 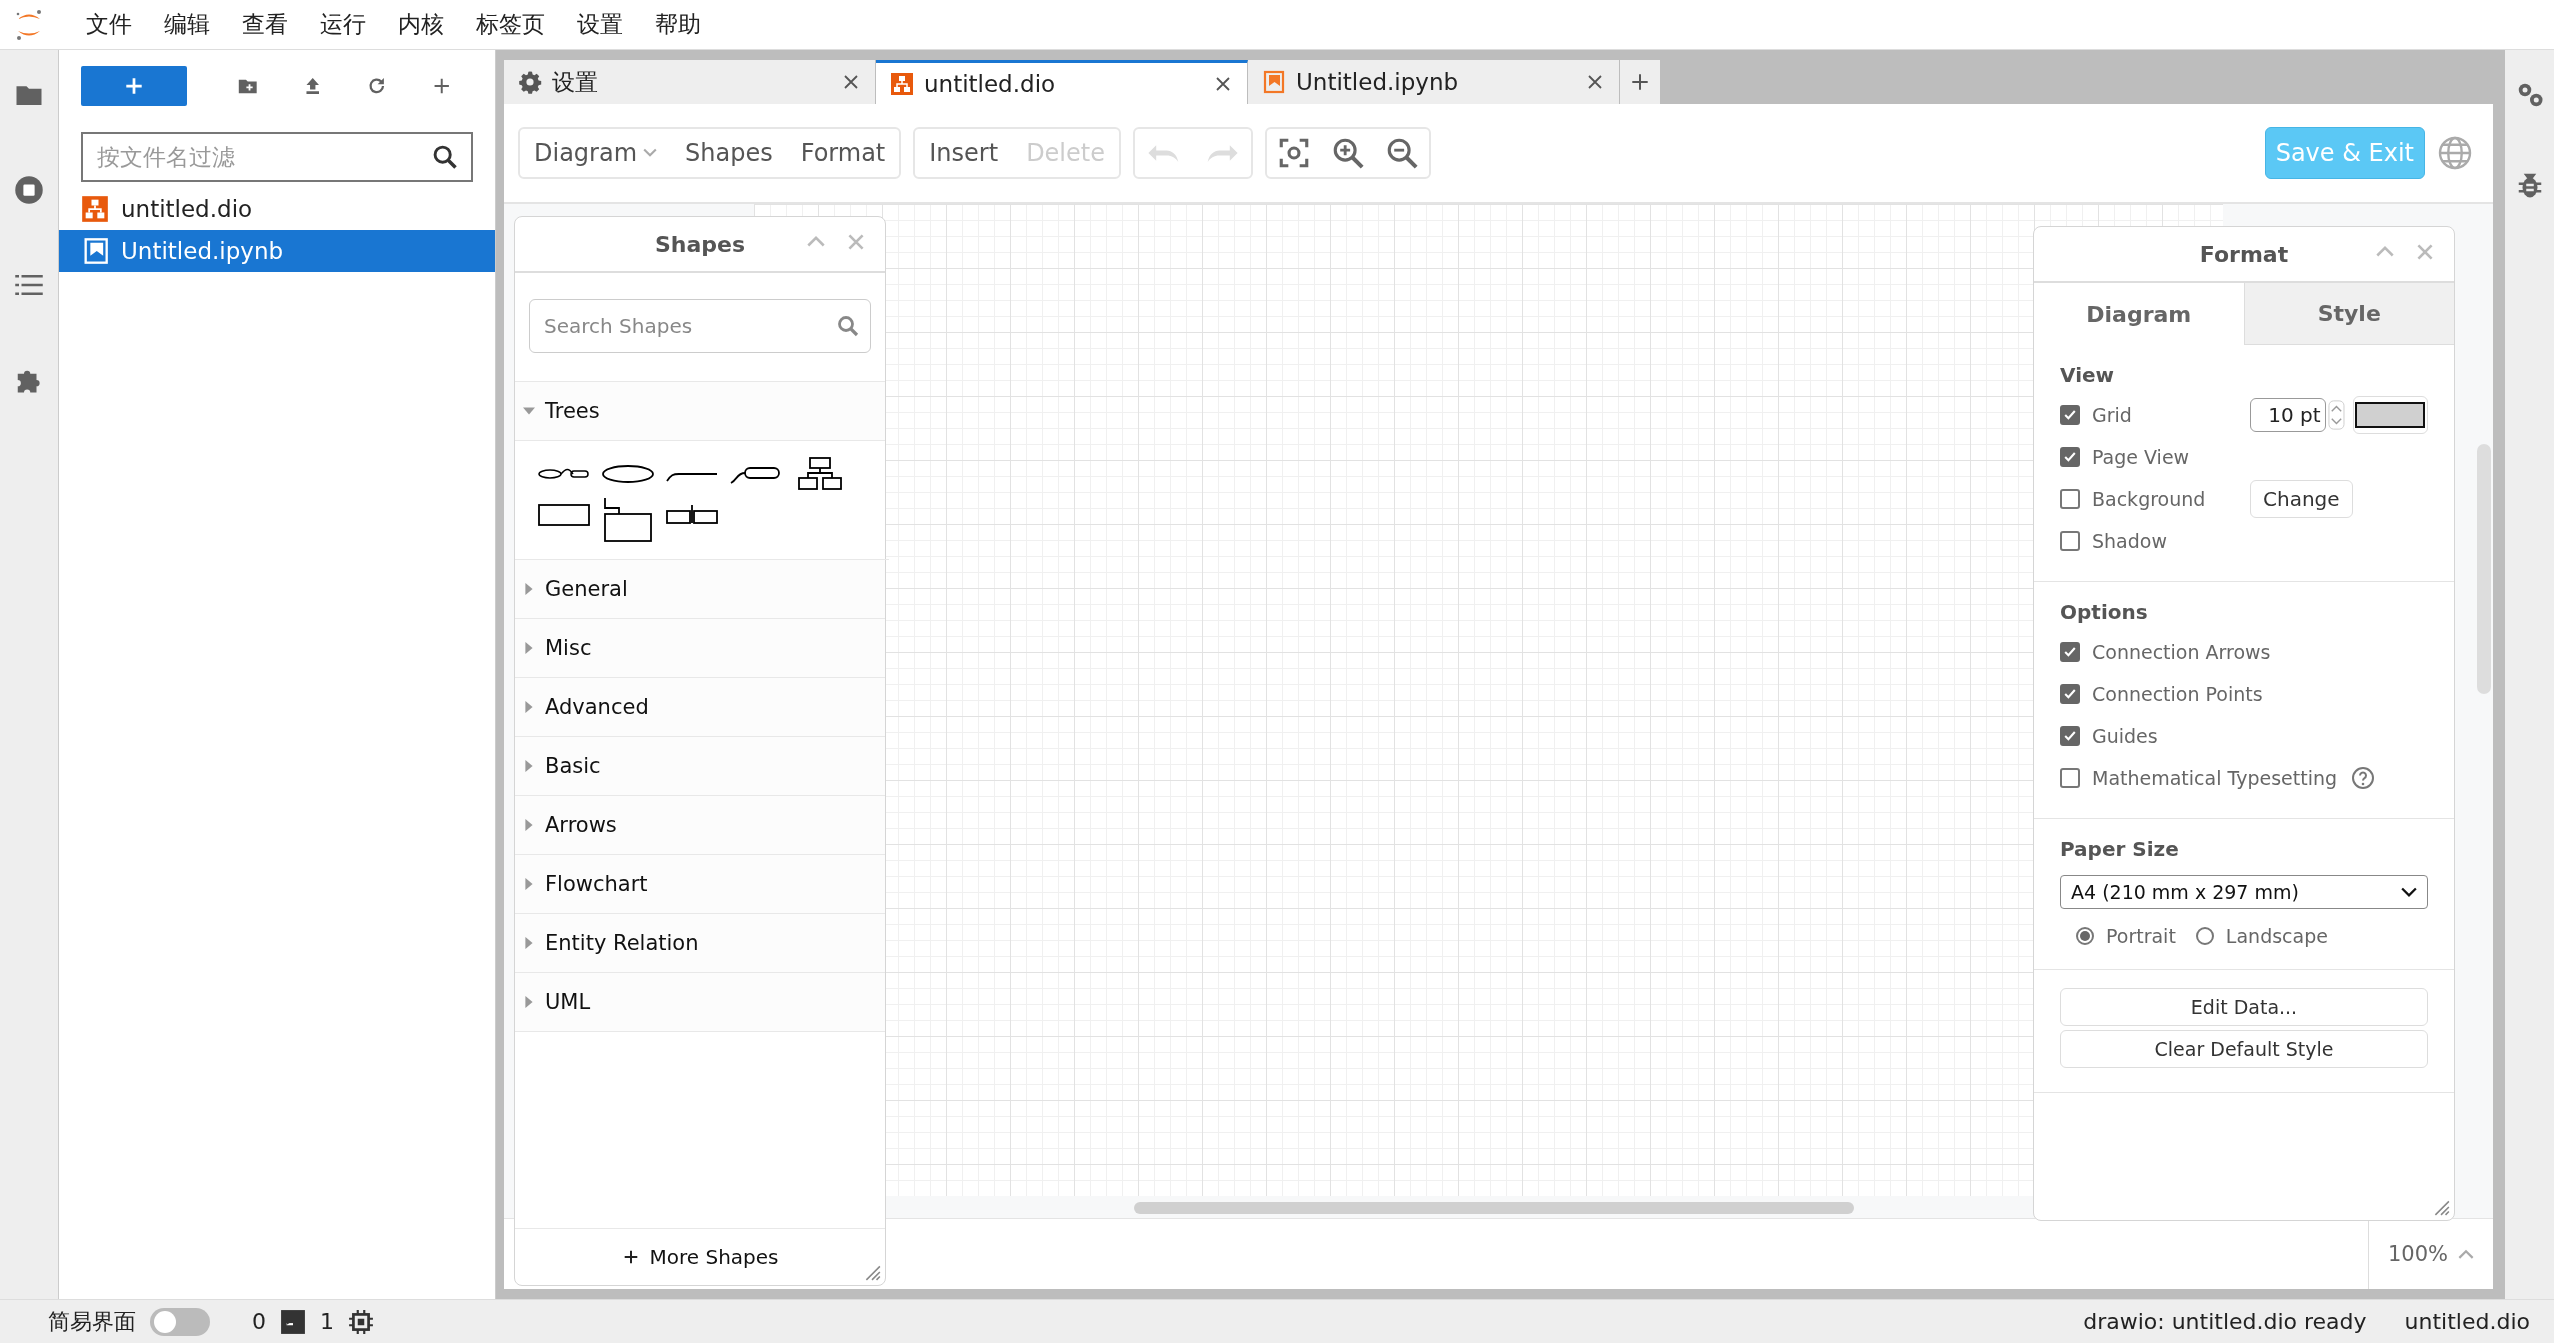 I want to click on panel-button: Clear Default Style, so click(x=2244, y=1049).